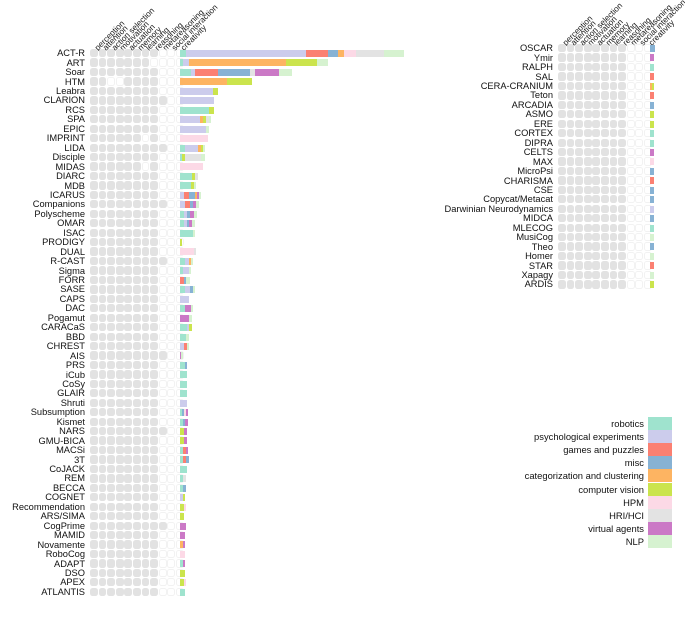  What do you see at coordinates (660, 541) in the screenshot?
I see `legend-swatch` at bounding box center [660, 541].